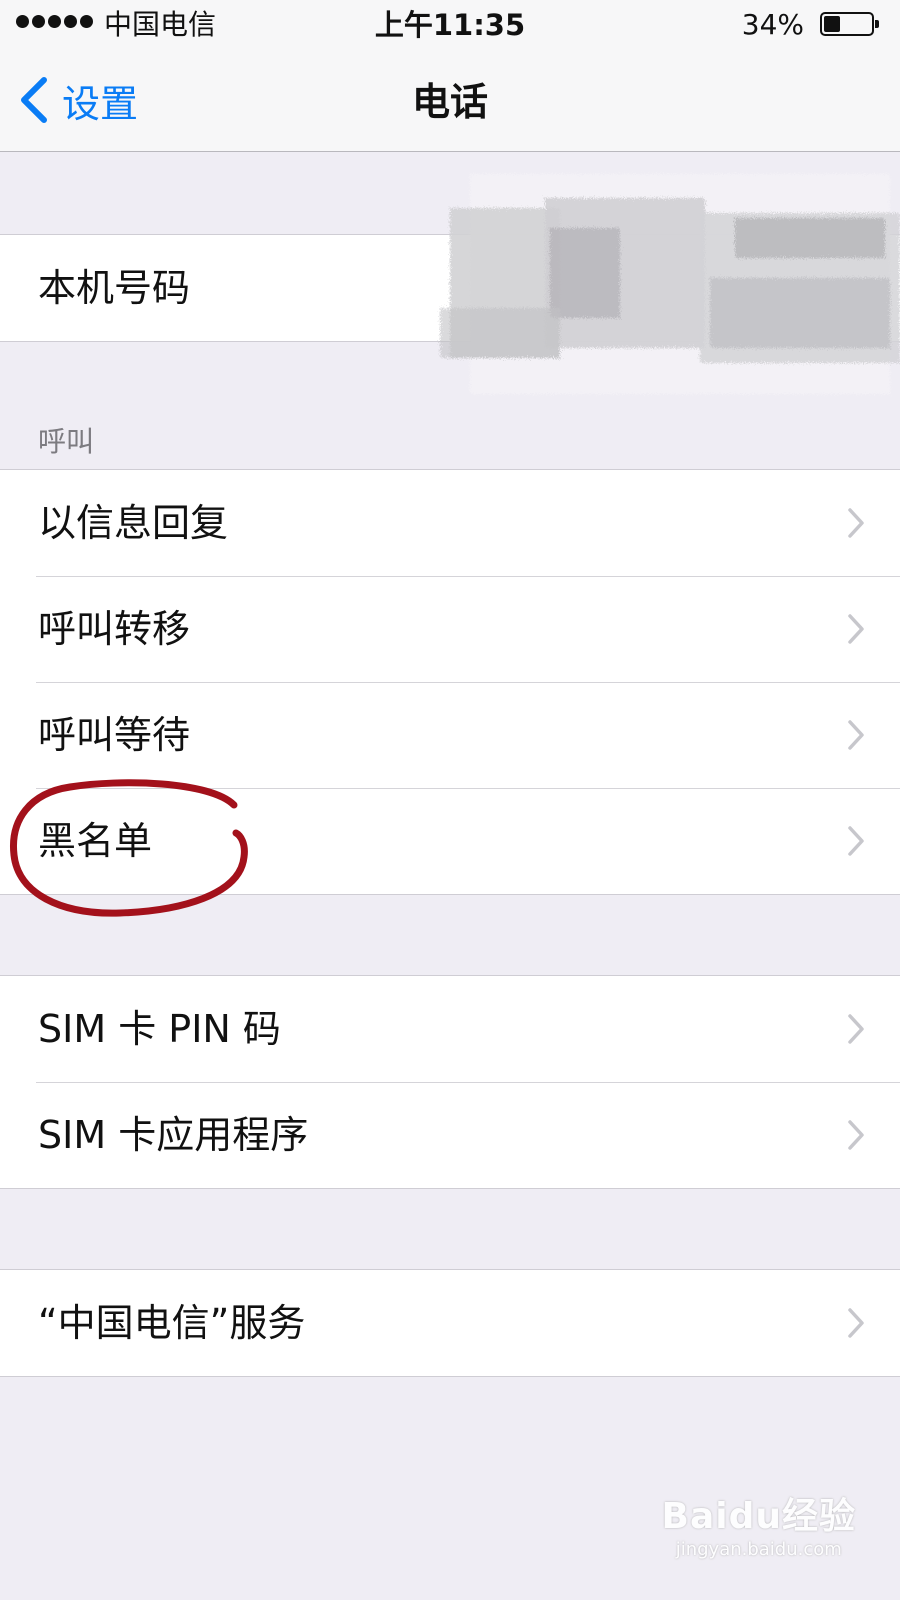 This screenshot has height=1600, width=900. I want to click on call-forwarding-row: 呼叫转移, so click(450, 629).